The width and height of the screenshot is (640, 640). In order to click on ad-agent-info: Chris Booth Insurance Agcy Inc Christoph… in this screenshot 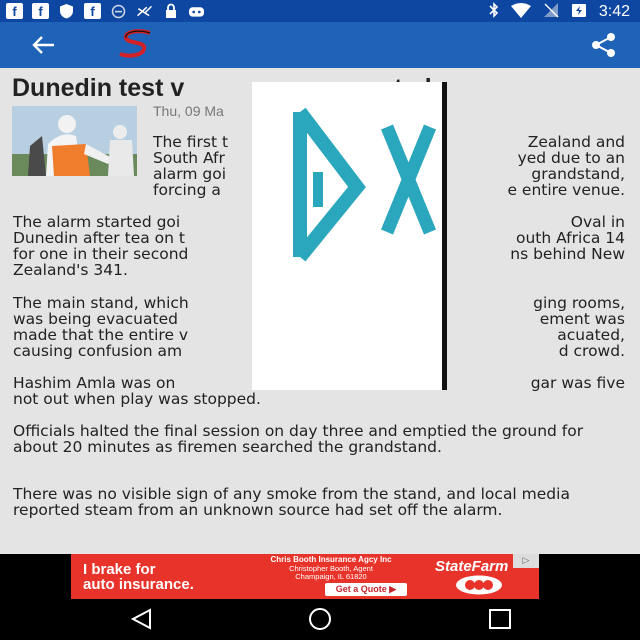, I will do `click(331, 568)`.